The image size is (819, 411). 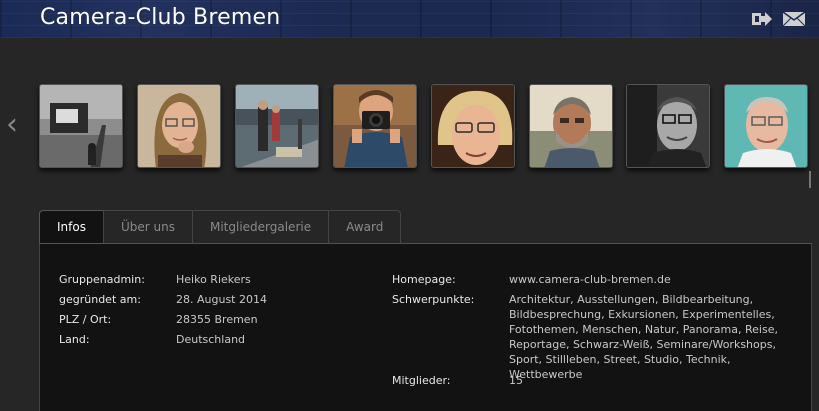 I want to click on members-count-value: 15, so click(x=516, y=380).